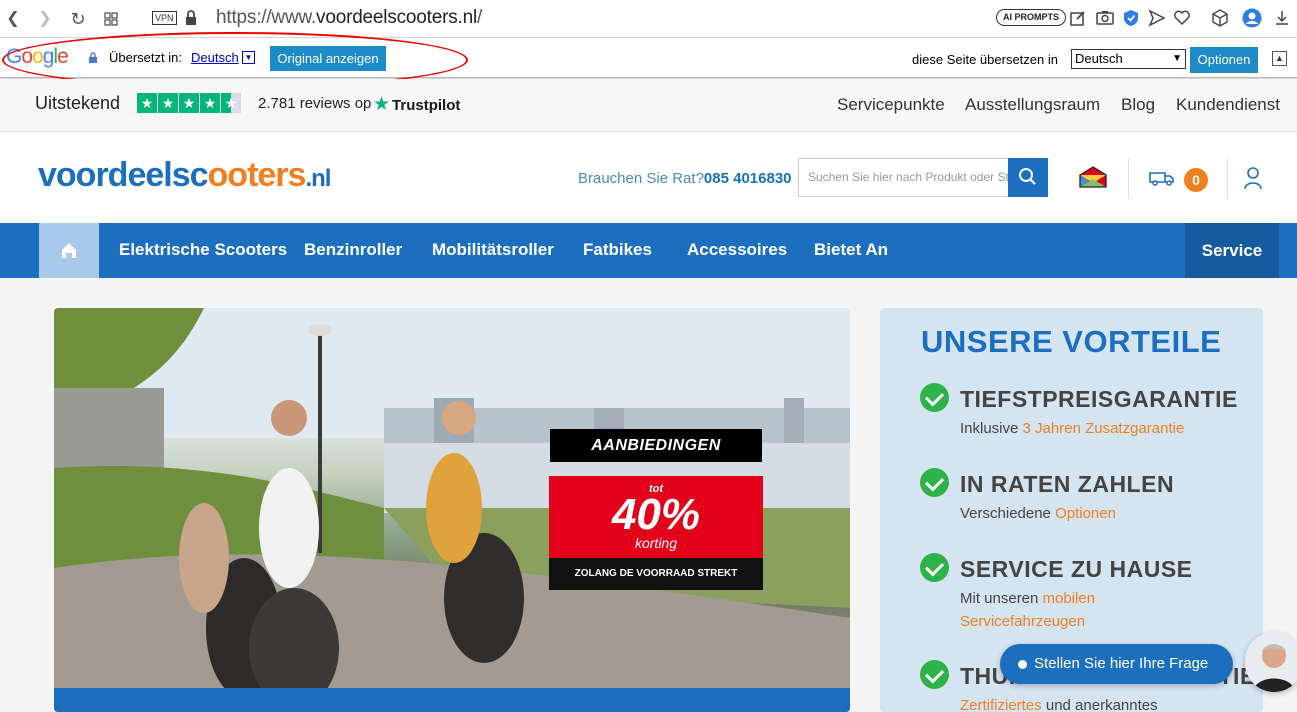 The image size is (1297, 712). Describe the element at coordinates (328, 58) in the screenshot. I see `show-original-button: Original anzeigen` at that location.